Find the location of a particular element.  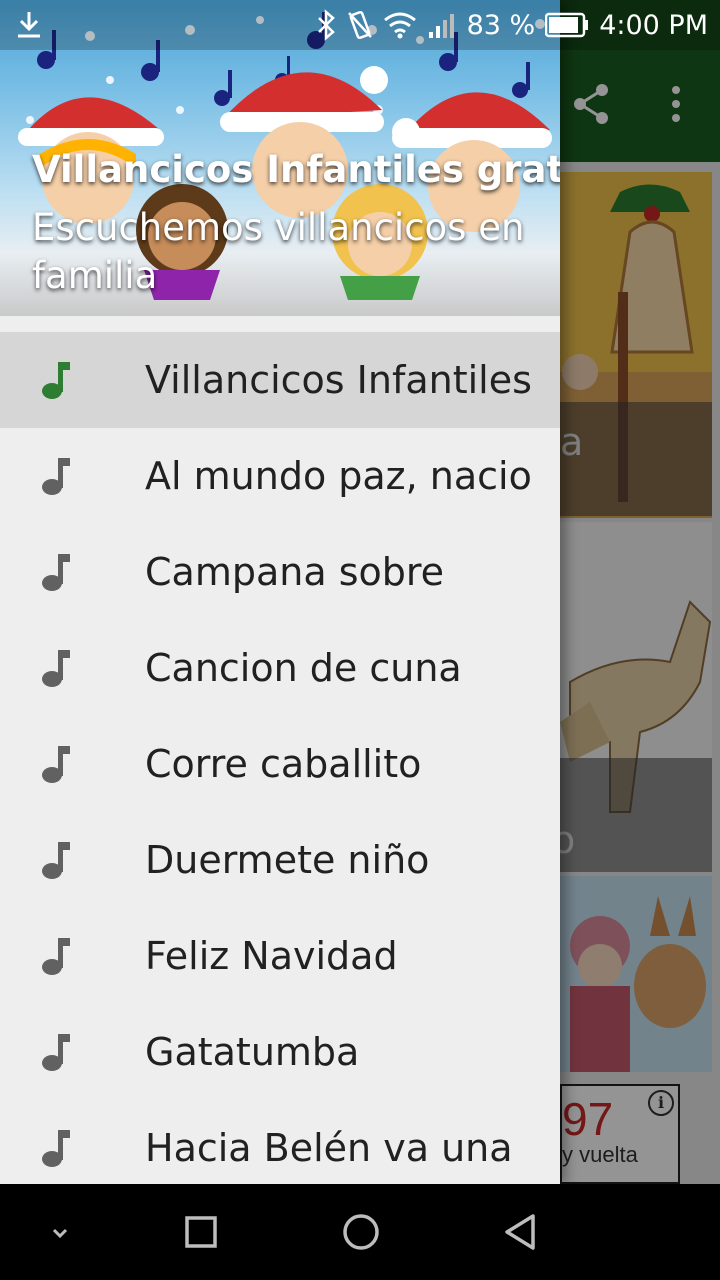

home-icon is located at coordinates (361, 1232).